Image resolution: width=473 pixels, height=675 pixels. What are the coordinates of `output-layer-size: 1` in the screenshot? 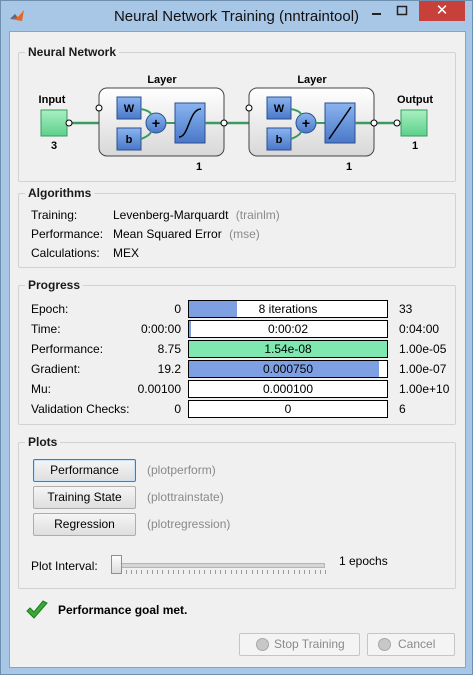 It's located at (349, 167).